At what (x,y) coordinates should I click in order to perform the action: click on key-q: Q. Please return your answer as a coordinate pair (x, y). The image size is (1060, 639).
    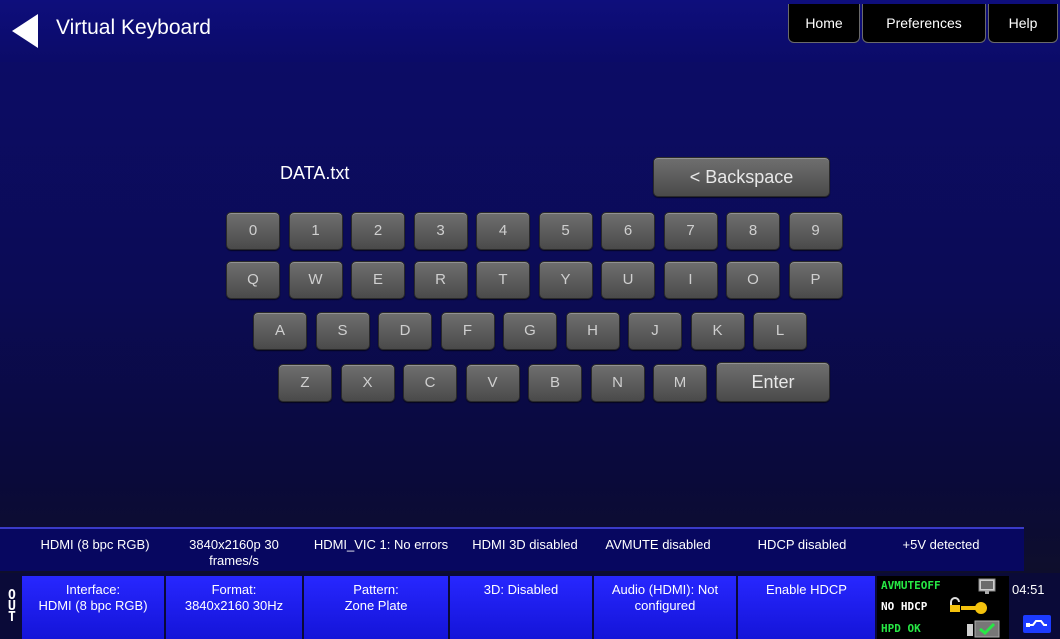
    Looking at the image, I should click on (253, 280).